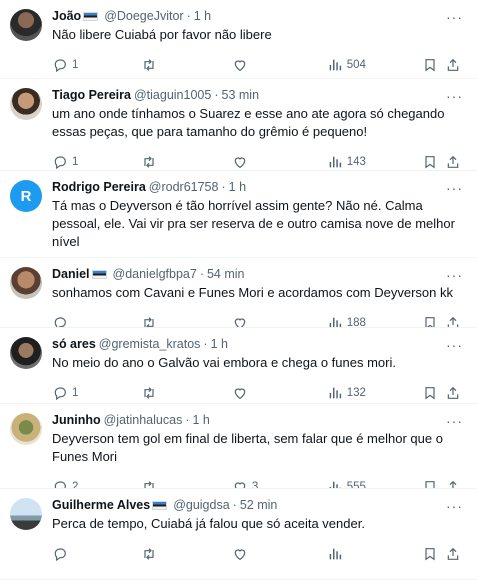 The width and height of the screenshot is (477, 580). What do you see at coordinates (66, 16) in the screenshot?
I see `author-name: João` at bounding box center [66, 16].